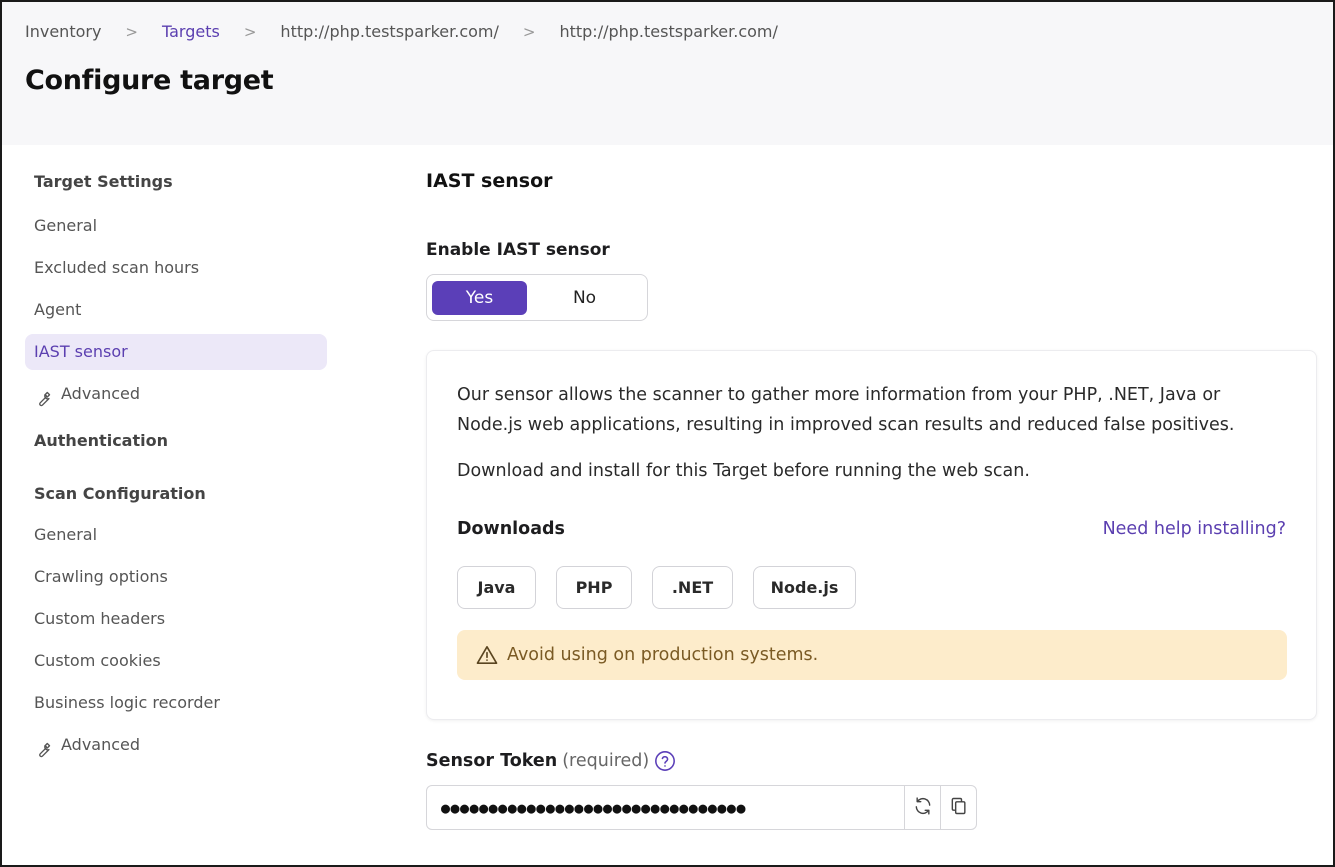 The width and height of the screenshot is (1335, 867). What do you see at coordinates (487, 655) in the screenshot?
I see `warning-icon` at bounding box center [487, 655].